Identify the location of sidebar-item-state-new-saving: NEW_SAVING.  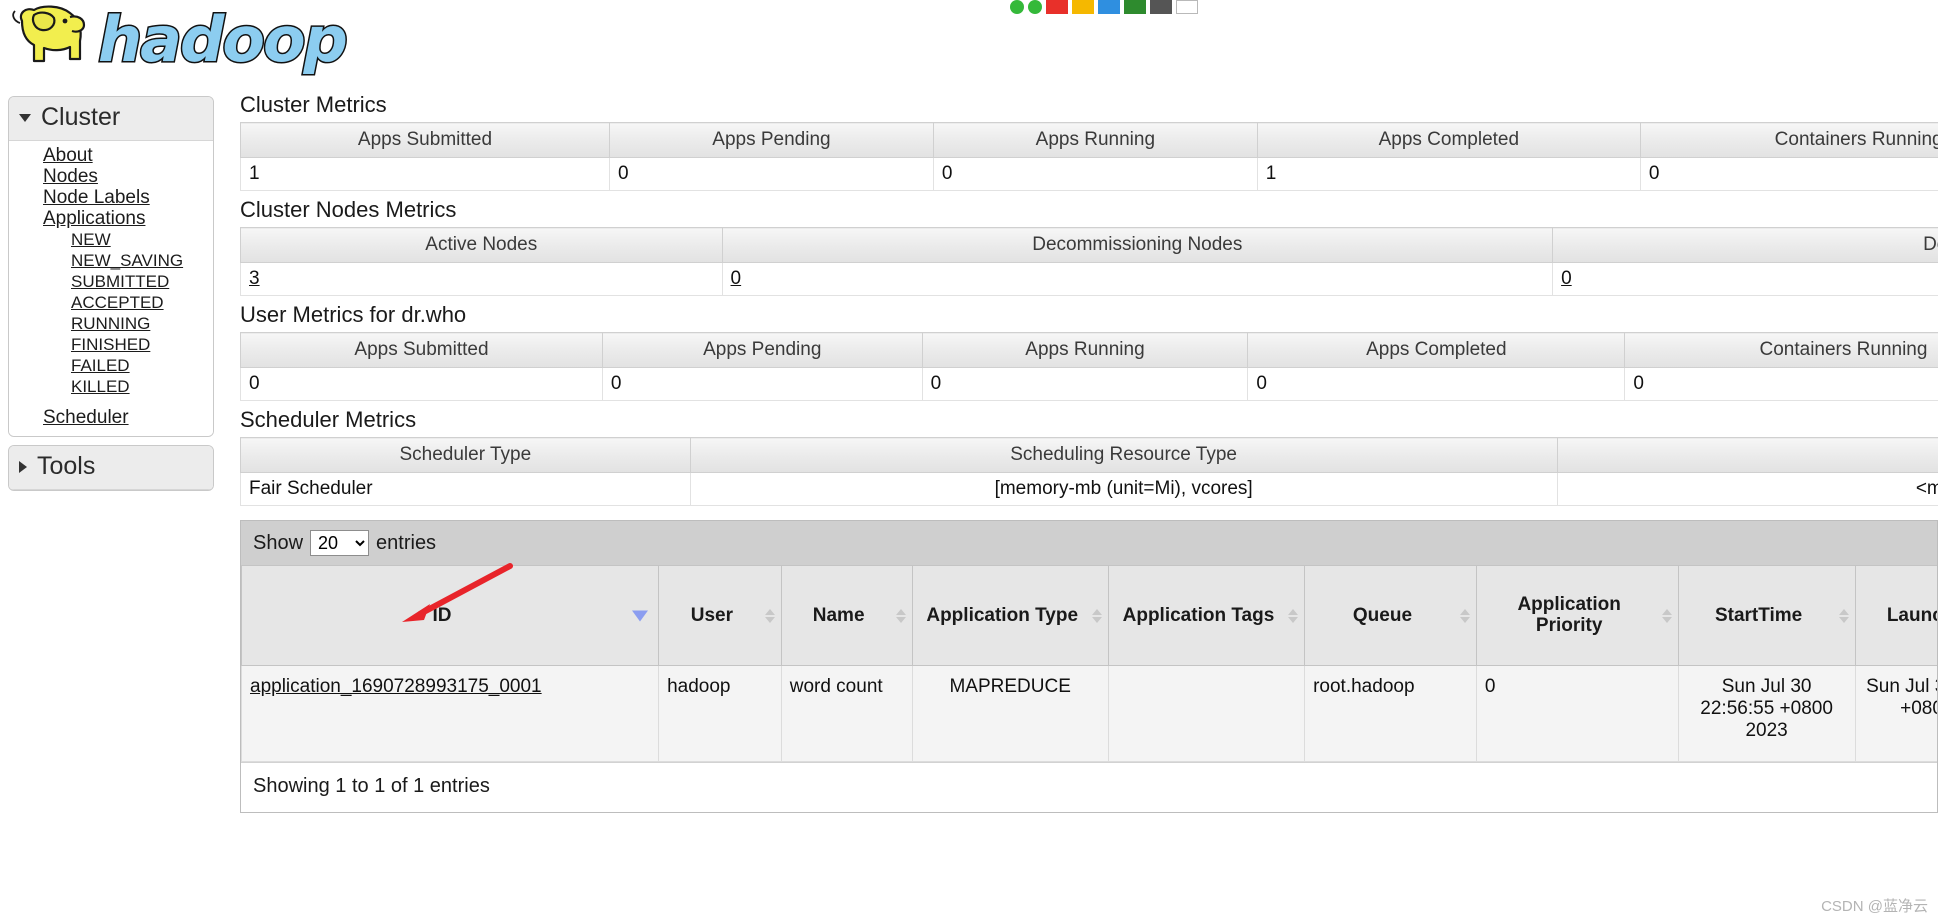
(111, 260).